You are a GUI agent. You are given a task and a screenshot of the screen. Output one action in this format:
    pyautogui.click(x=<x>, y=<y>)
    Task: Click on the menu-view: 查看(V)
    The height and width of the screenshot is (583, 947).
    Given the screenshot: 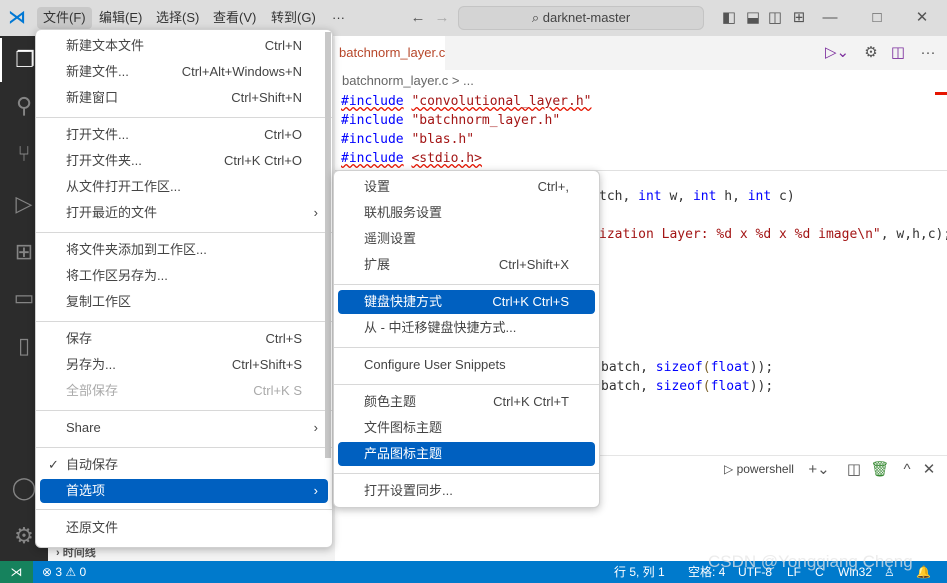 What is the action you would take?
    pyautogui.click(x=234, y=18)
    